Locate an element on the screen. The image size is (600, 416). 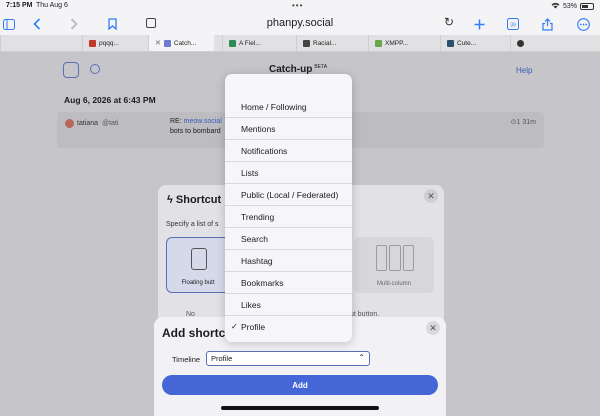
menu-item-label: Public (Local / Federated) is located at coordinates (290, 195).